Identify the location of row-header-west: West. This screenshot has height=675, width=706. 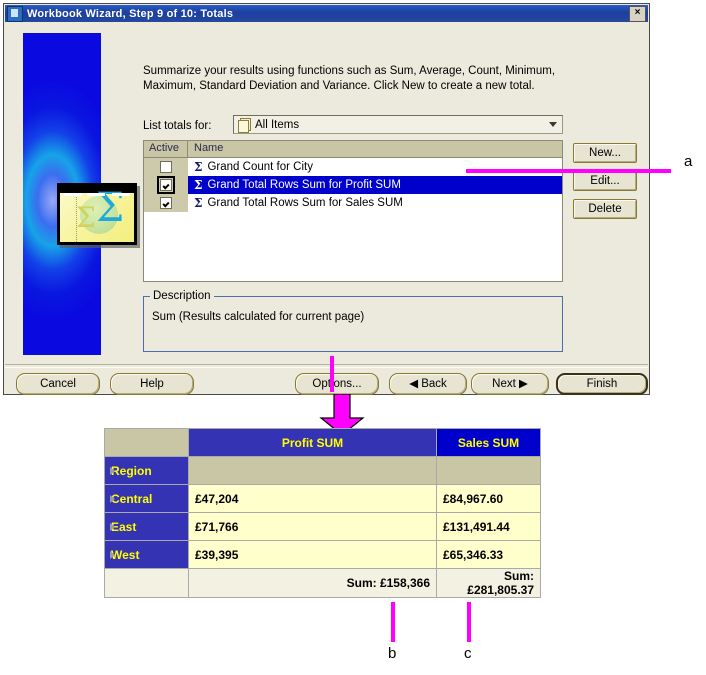
(146, 554).